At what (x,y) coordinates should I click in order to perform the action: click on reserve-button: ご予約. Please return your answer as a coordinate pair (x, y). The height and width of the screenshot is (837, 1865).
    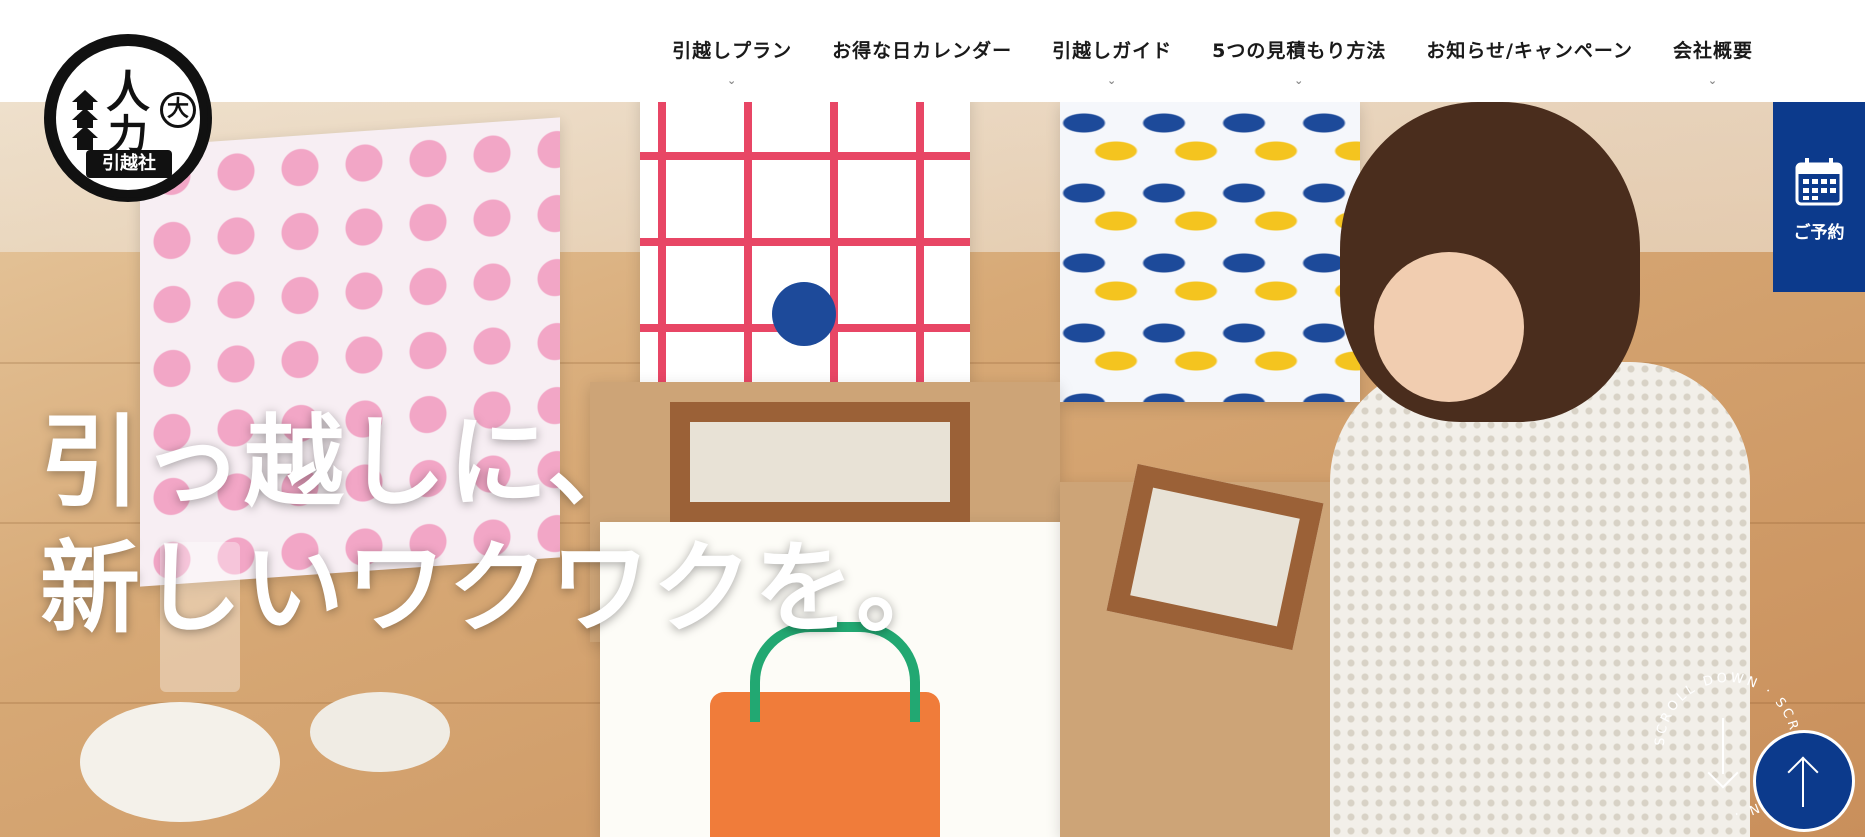
    Looking at the image, I should click on (1819, 197).